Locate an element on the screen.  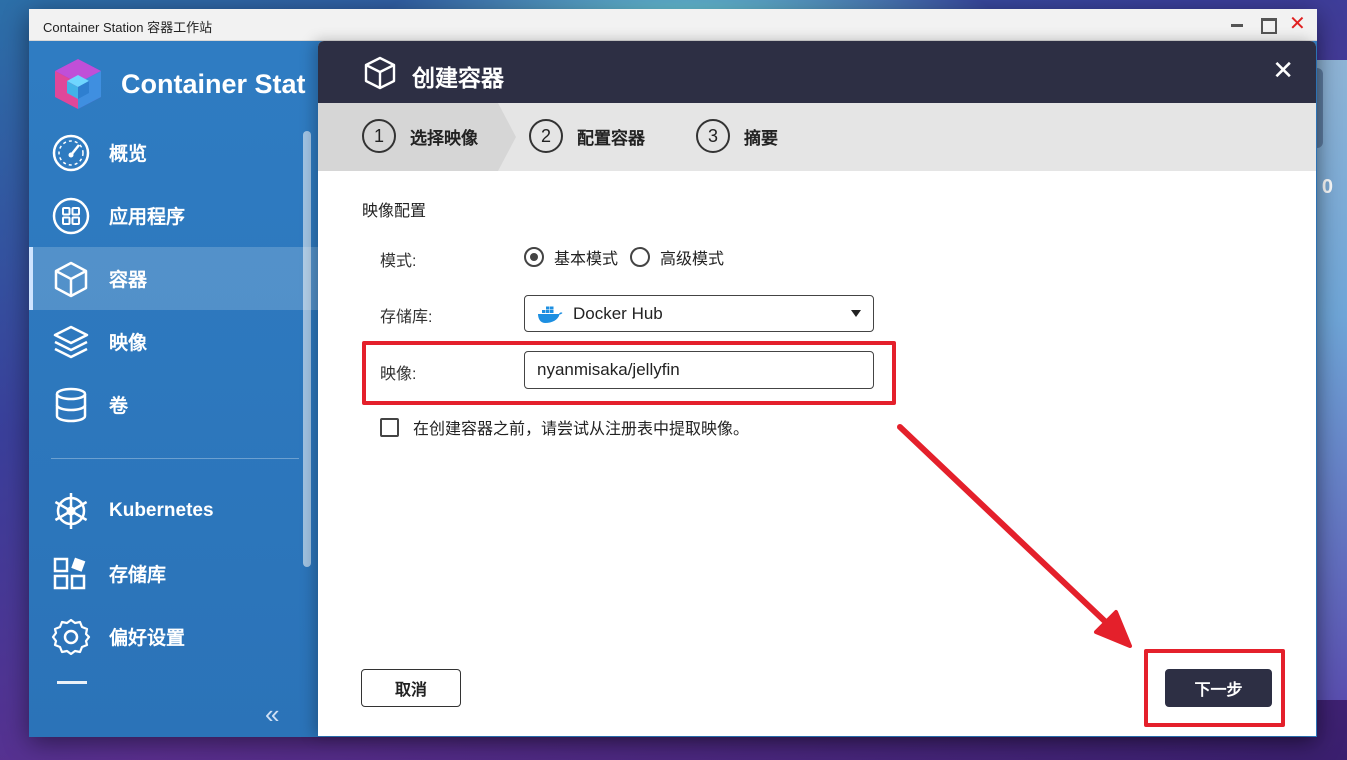
sidebar-item-preferences: 偏好设置 is located at coordinates (174, 636).